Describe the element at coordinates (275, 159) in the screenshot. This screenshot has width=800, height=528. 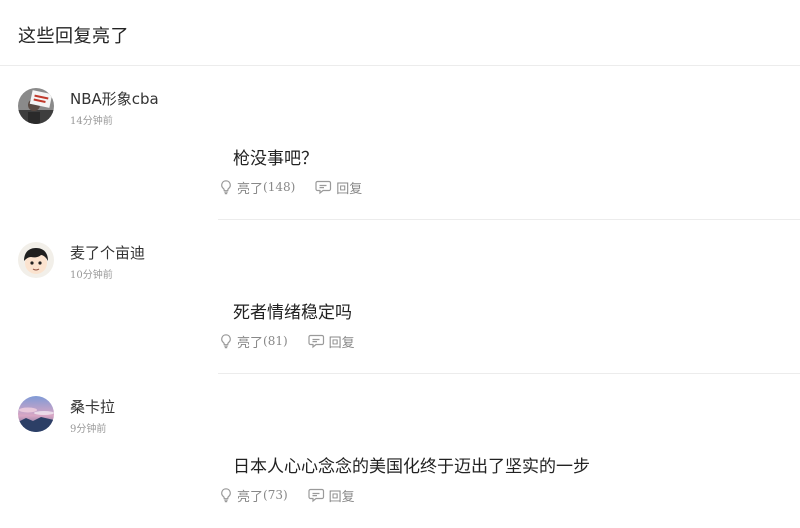
I see `reply-text: 枪没事吧？` at that location.